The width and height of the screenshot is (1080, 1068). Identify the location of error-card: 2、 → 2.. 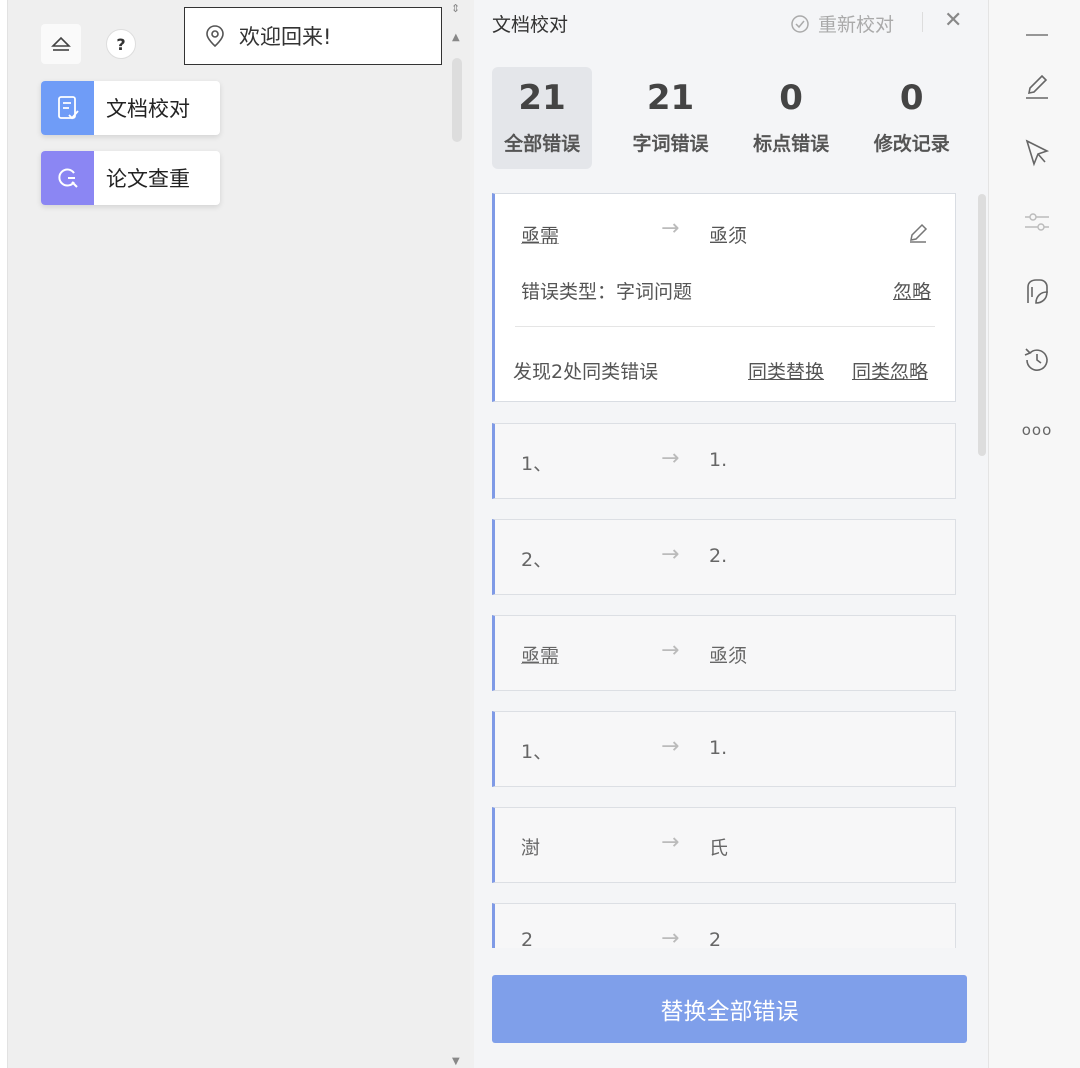
(724, 557).